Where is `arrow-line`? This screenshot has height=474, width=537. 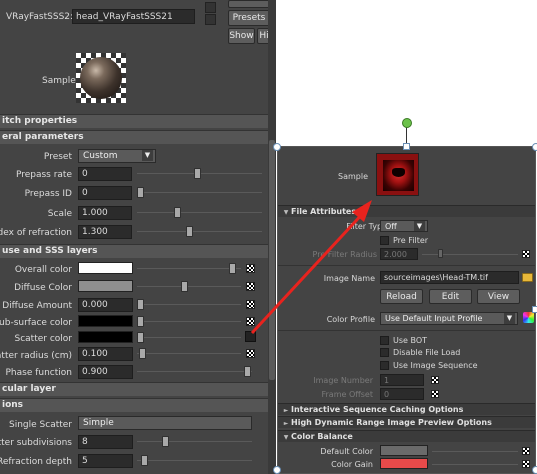
arrow-line is located at coordinates (309, 271).